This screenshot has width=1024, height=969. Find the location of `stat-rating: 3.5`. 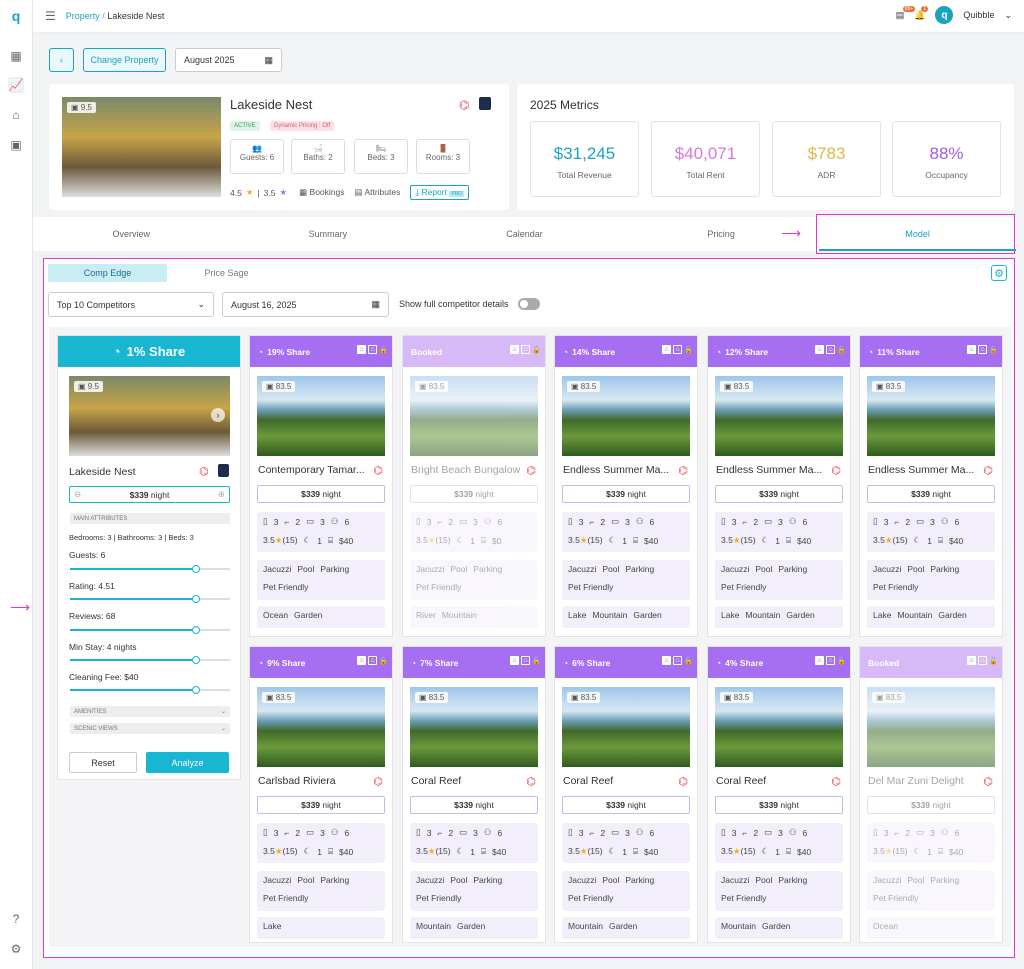

stat-rating: 3.5 is located at coordinates (879, 851).